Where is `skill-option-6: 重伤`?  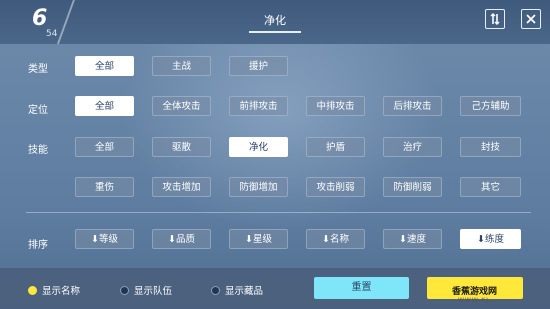 skill-option-6: 重伤 is located at coordinates (104, 187).